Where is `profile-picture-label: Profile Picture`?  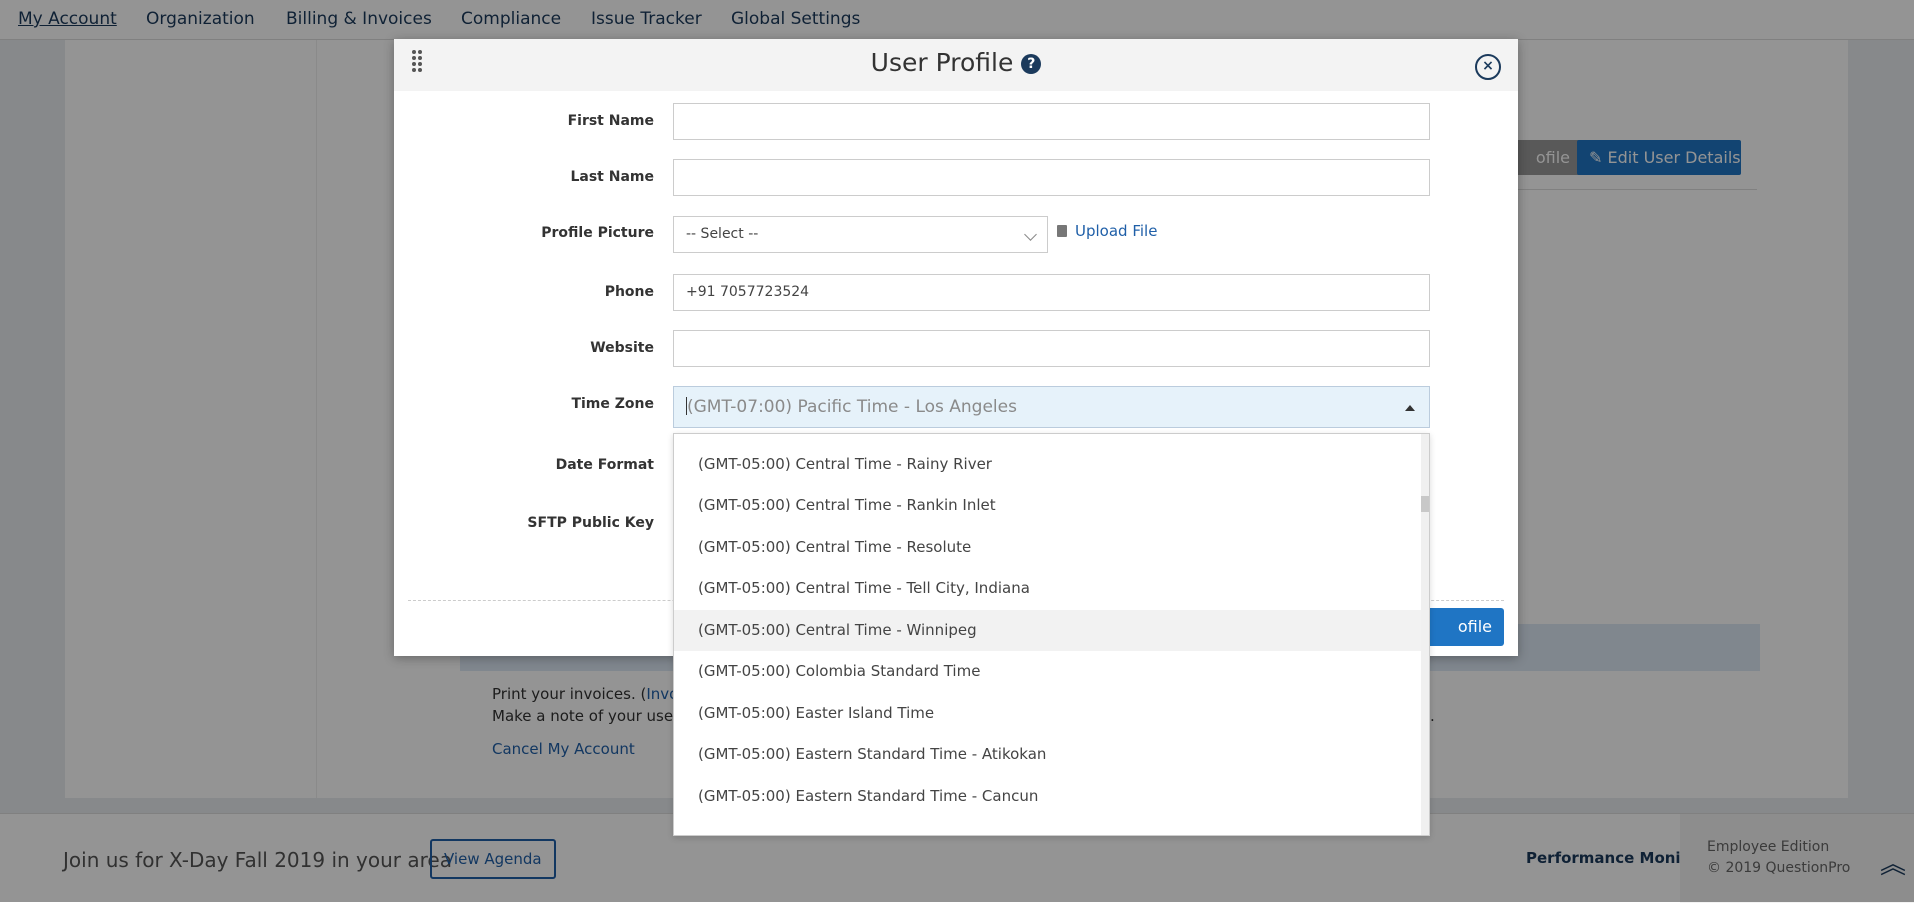 profile-picture-label: Profile Picture is located at coordinates (597, 233).